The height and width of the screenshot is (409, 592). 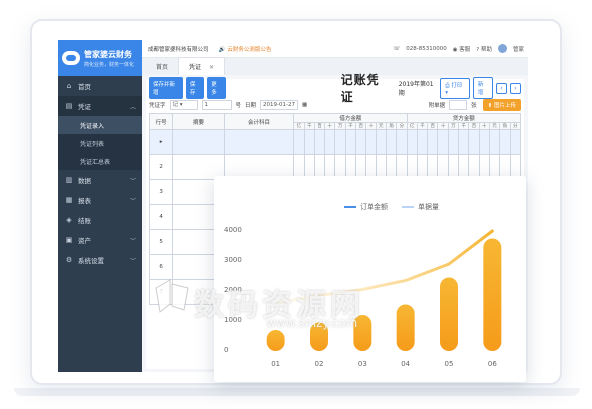 I want to click on series-line, so click(x=384, y=267).